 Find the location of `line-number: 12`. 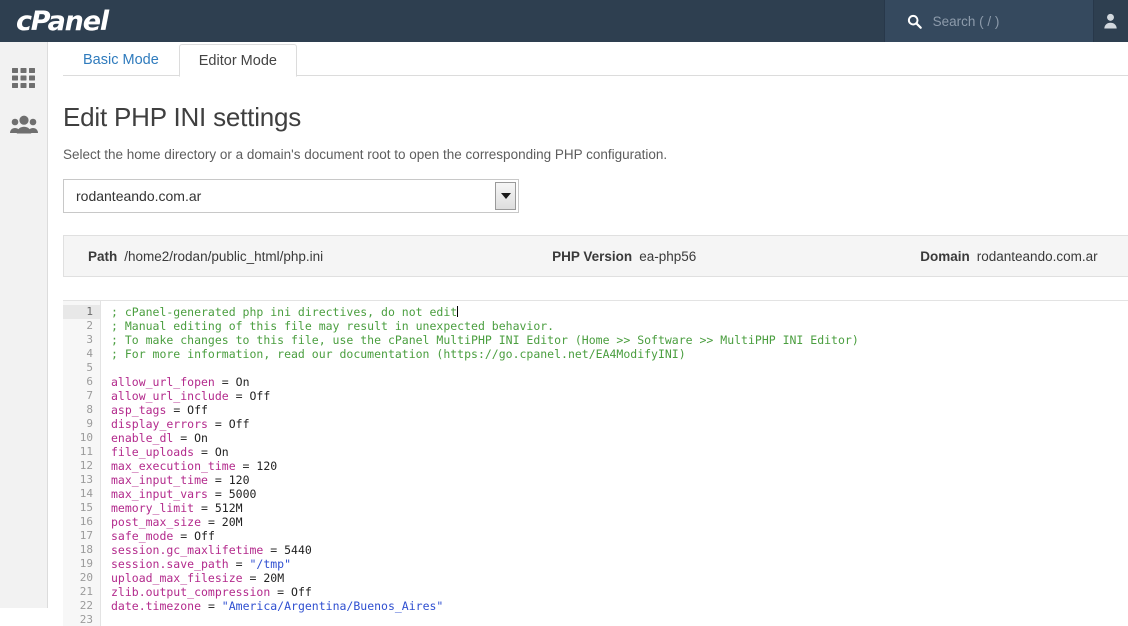

line-number: 12 is located at coordinates (86, 465).